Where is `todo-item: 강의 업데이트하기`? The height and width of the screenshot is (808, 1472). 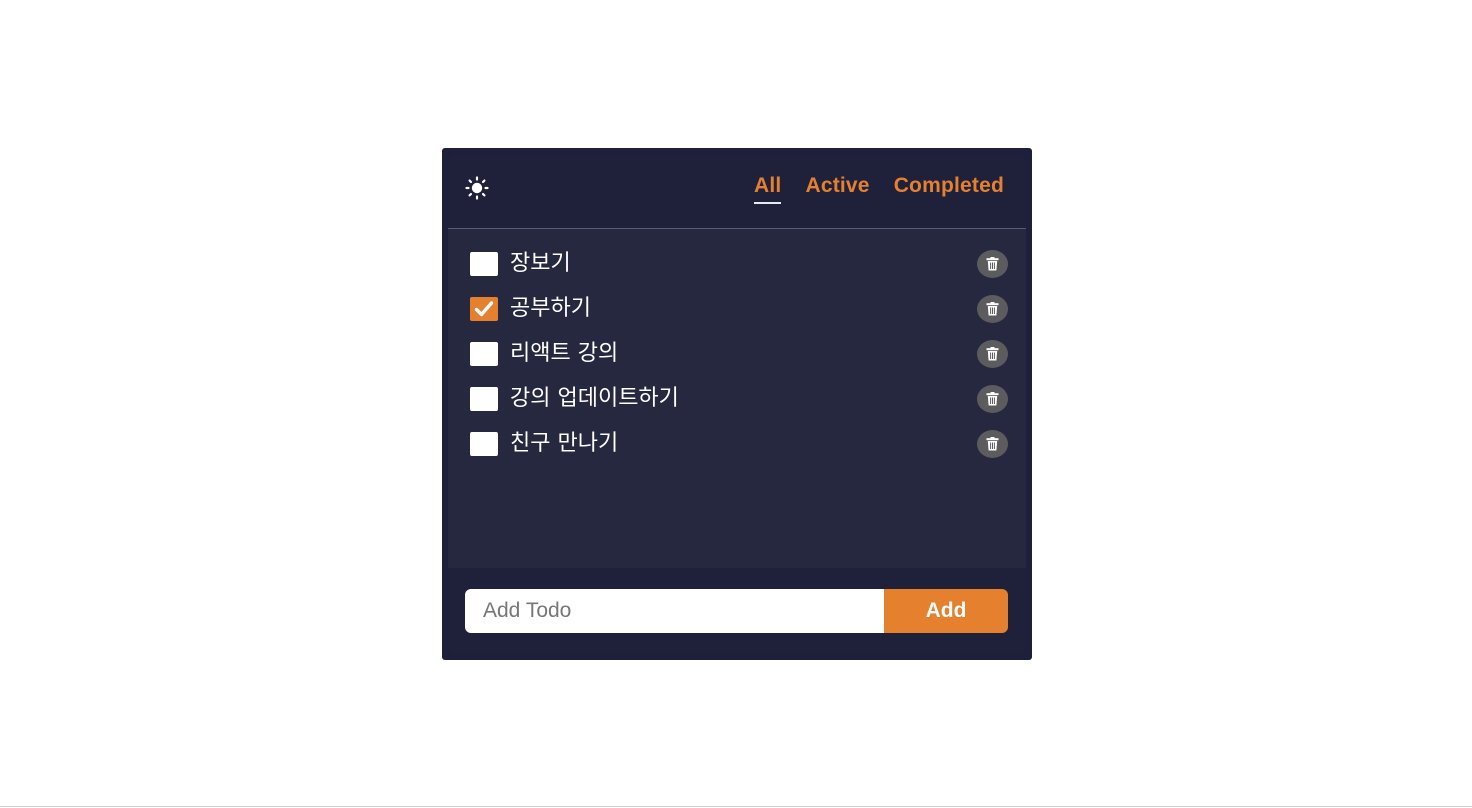
todo-item: 강의 업데이트하기 is located at coordinates (737, 405).